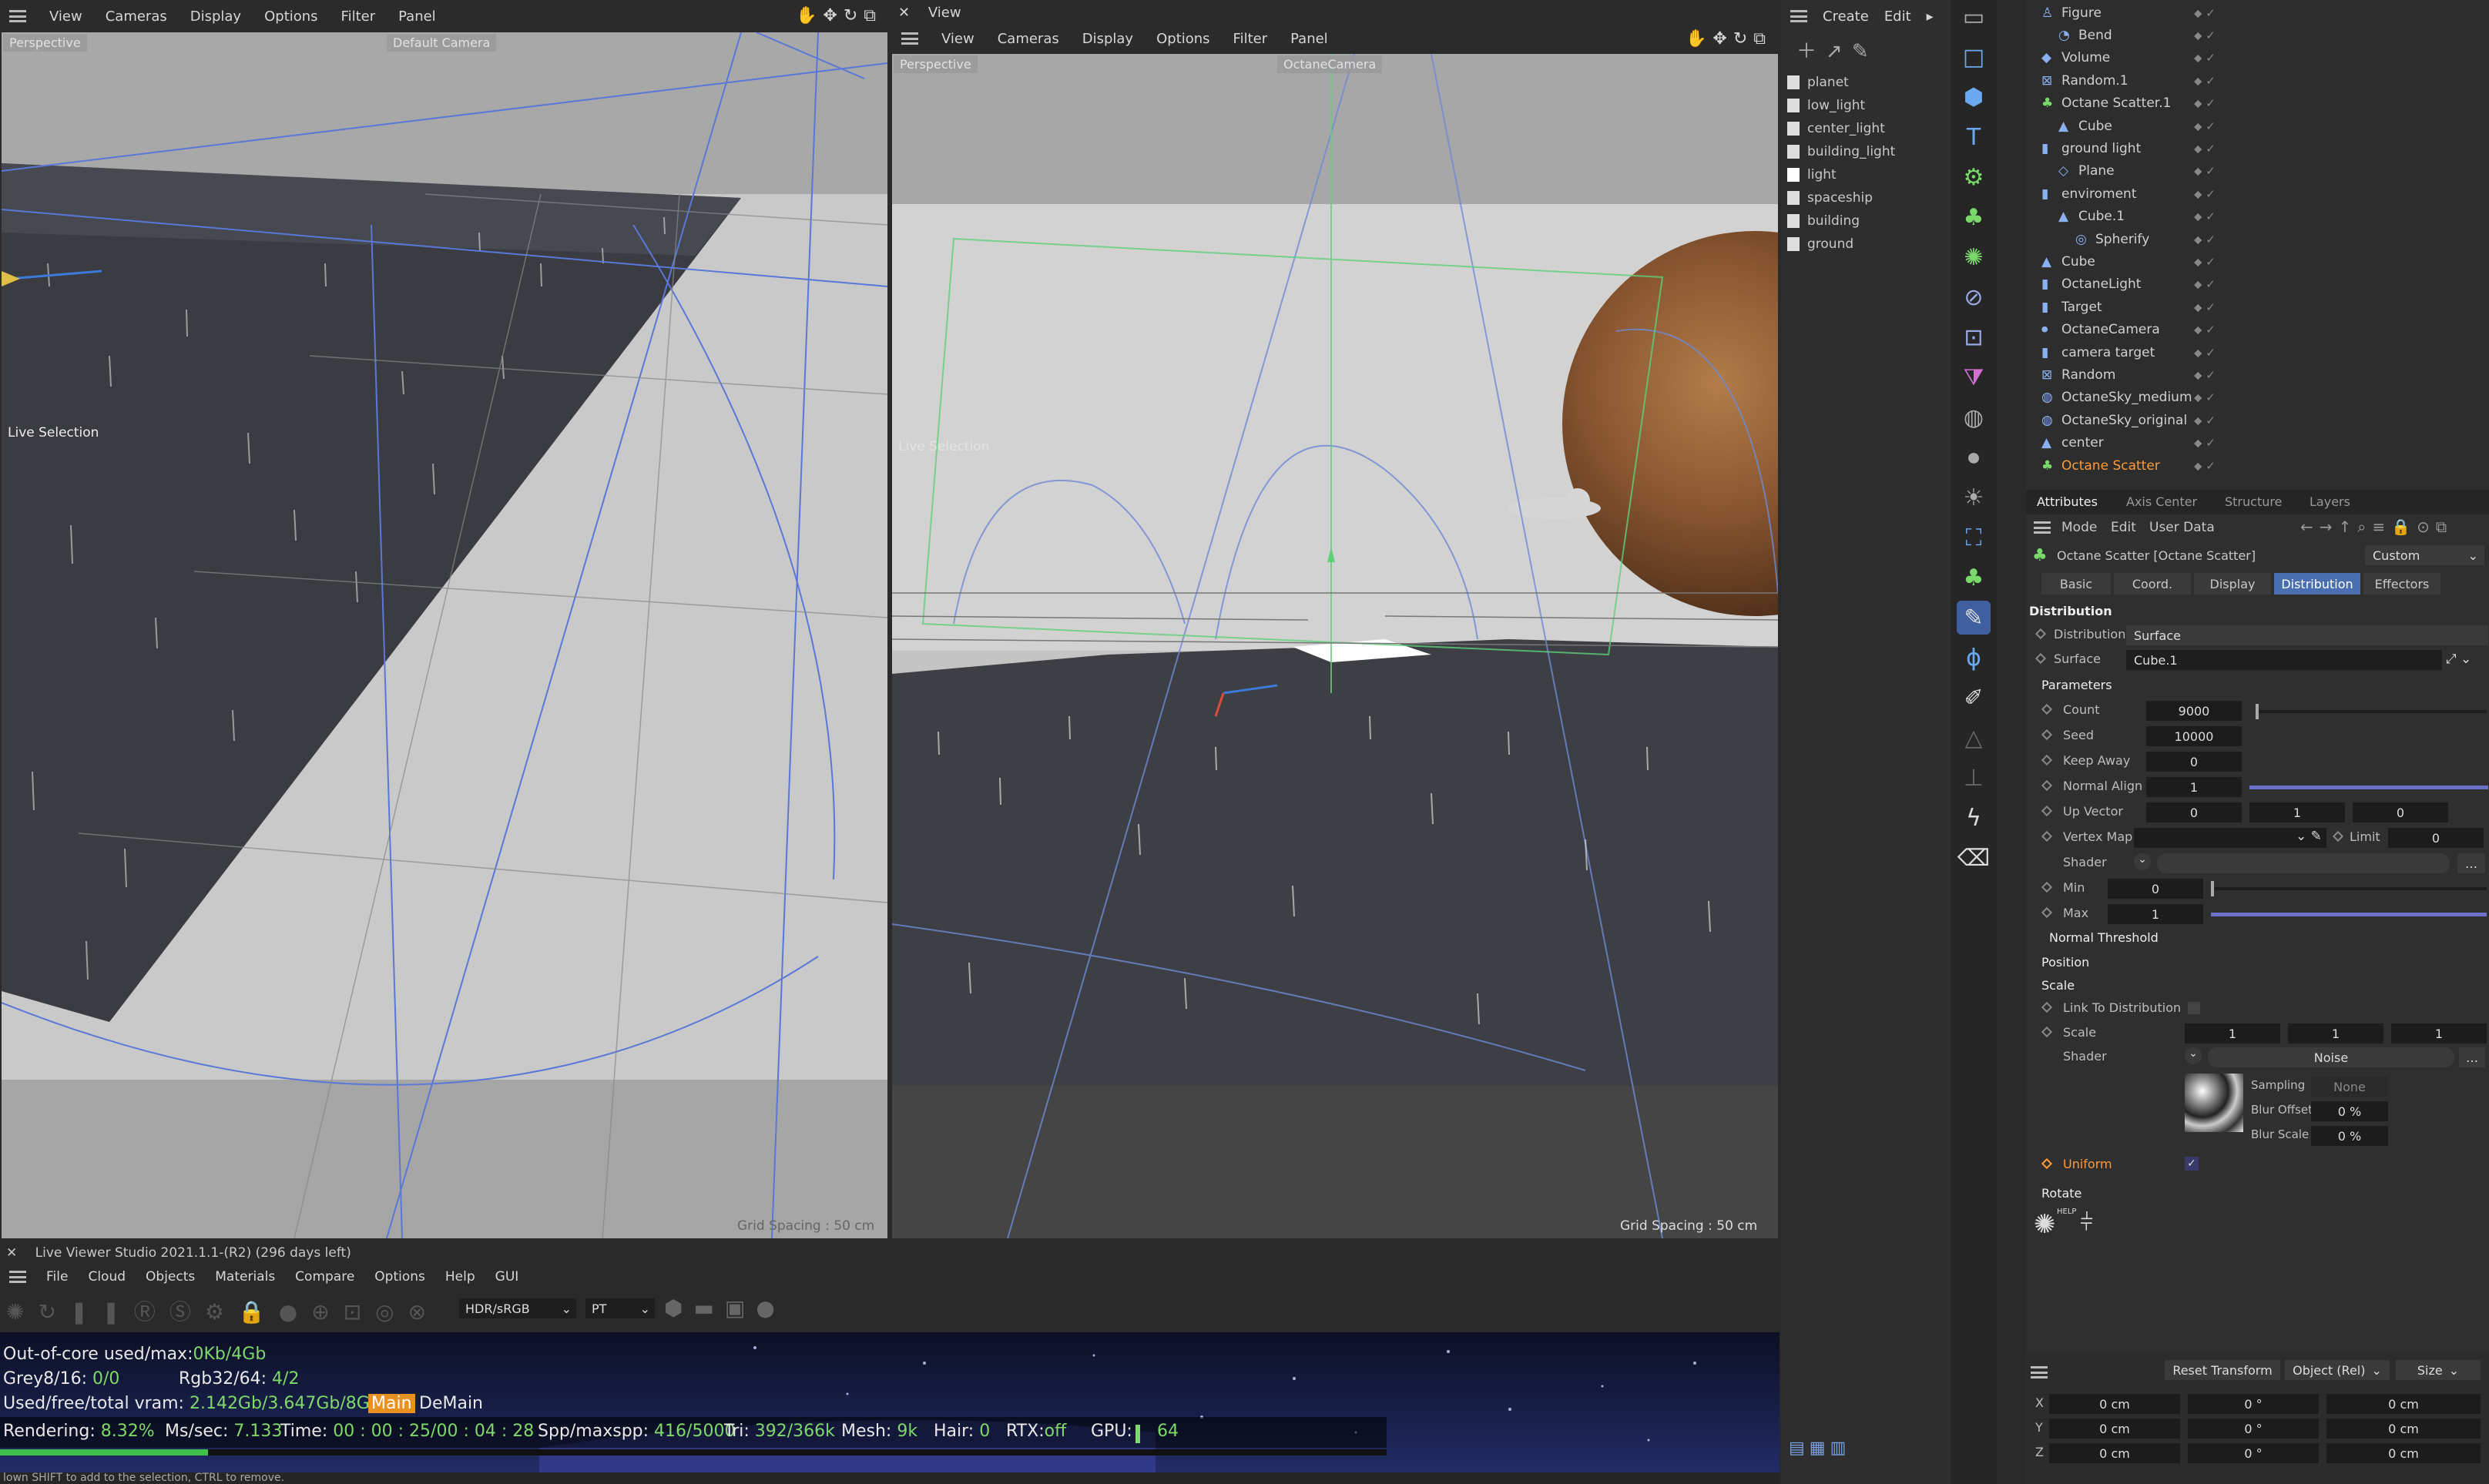 This screenshot has height=1484, width=2489. Describe the element at coordinates (2401, 584) in the screenshot. I see `subtab-effectors: Effectors` at that location.